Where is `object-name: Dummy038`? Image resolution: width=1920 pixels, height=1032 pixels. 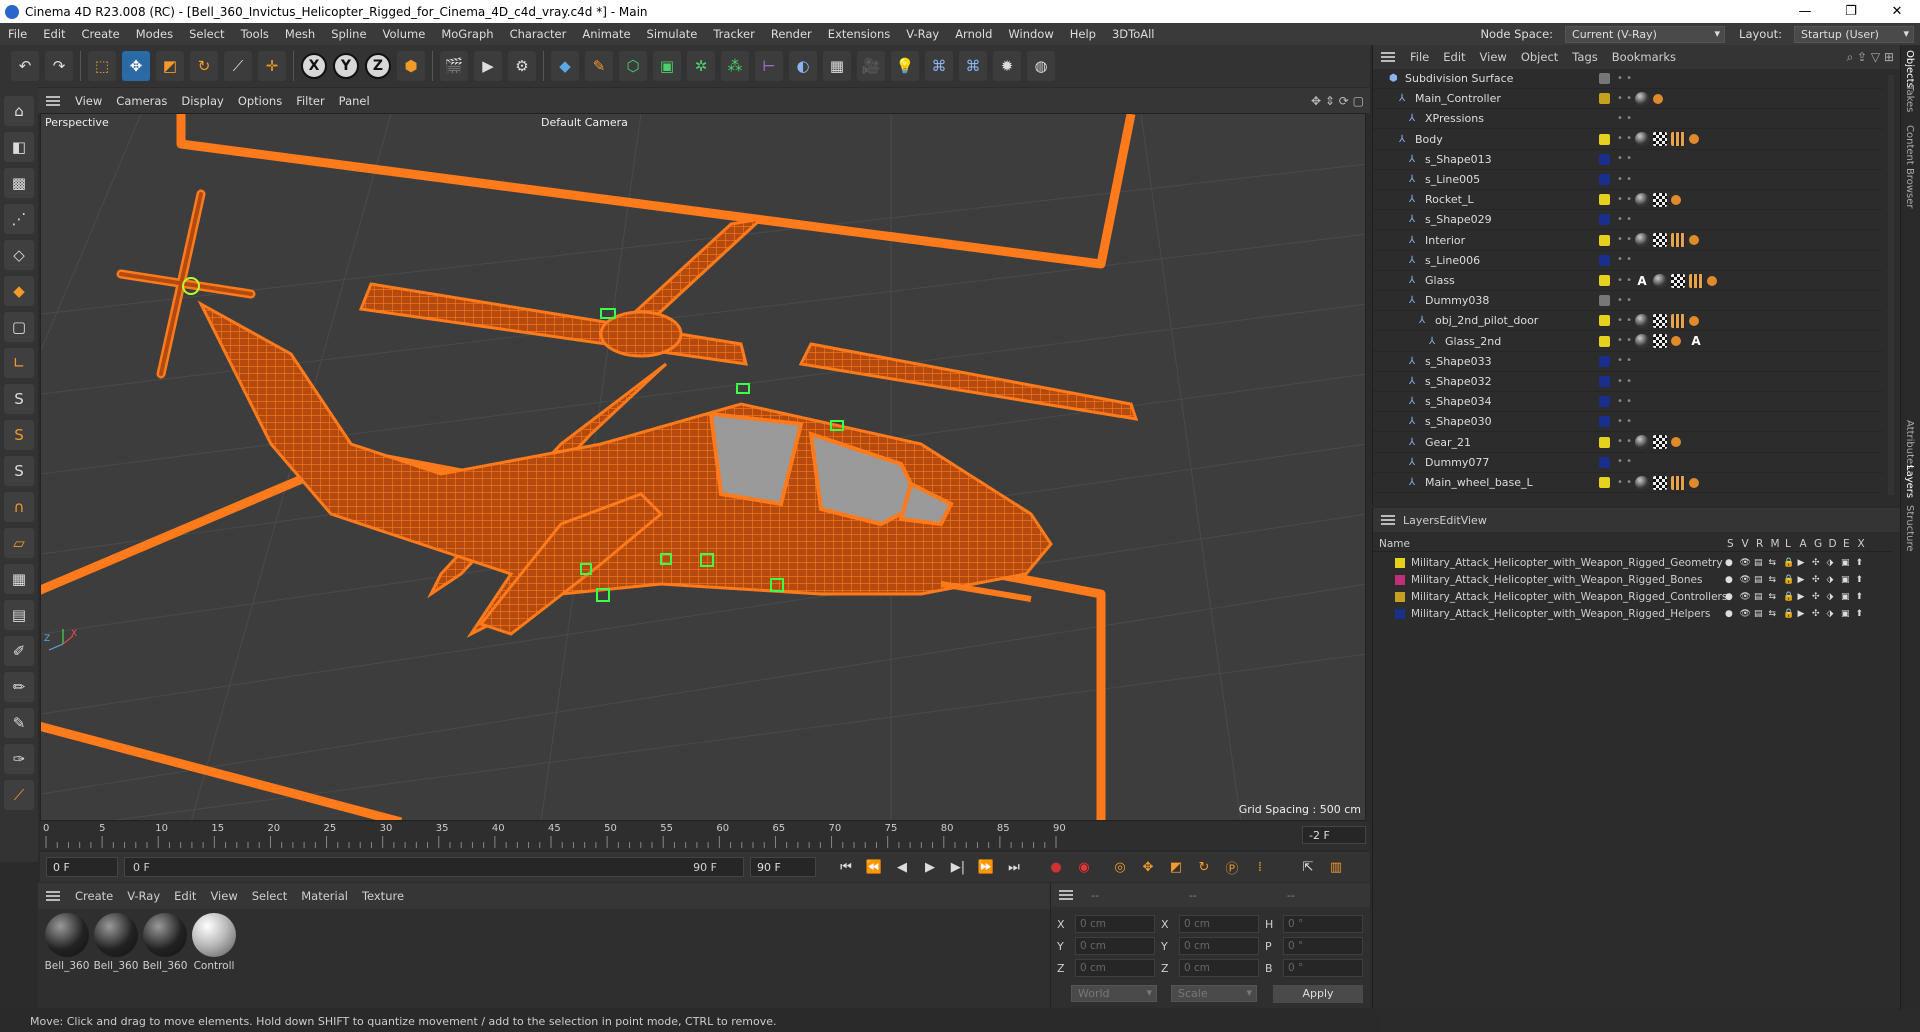
object-name: Dummy038 is located at coordinates (1457, 300).